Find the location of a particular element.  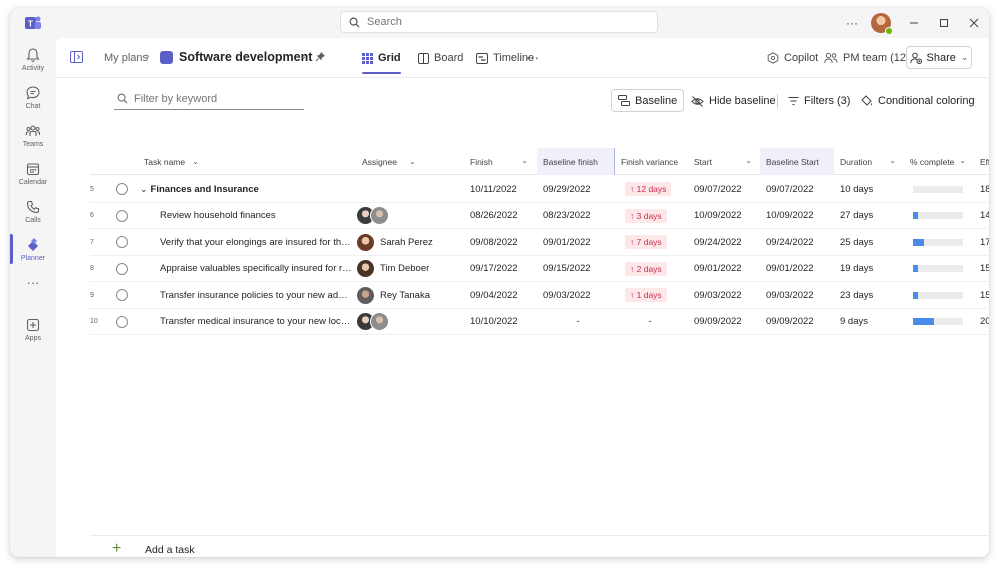

column-header-baseline-start: Baseline Start is located at coordinates (797, 161).